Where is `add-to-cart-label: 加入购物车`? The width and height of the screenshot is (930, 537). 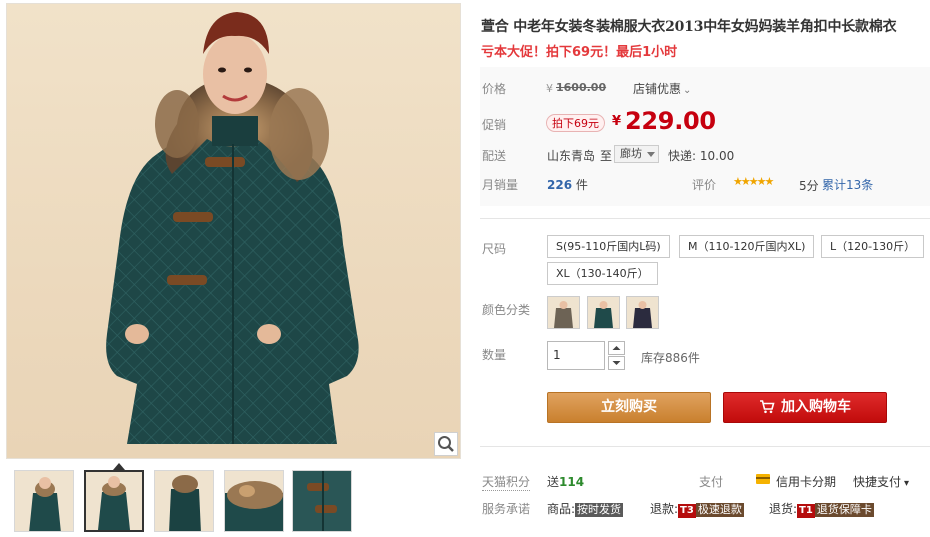 add-to-cart-label: 加入购物车 is located at coordinates (816, 407).